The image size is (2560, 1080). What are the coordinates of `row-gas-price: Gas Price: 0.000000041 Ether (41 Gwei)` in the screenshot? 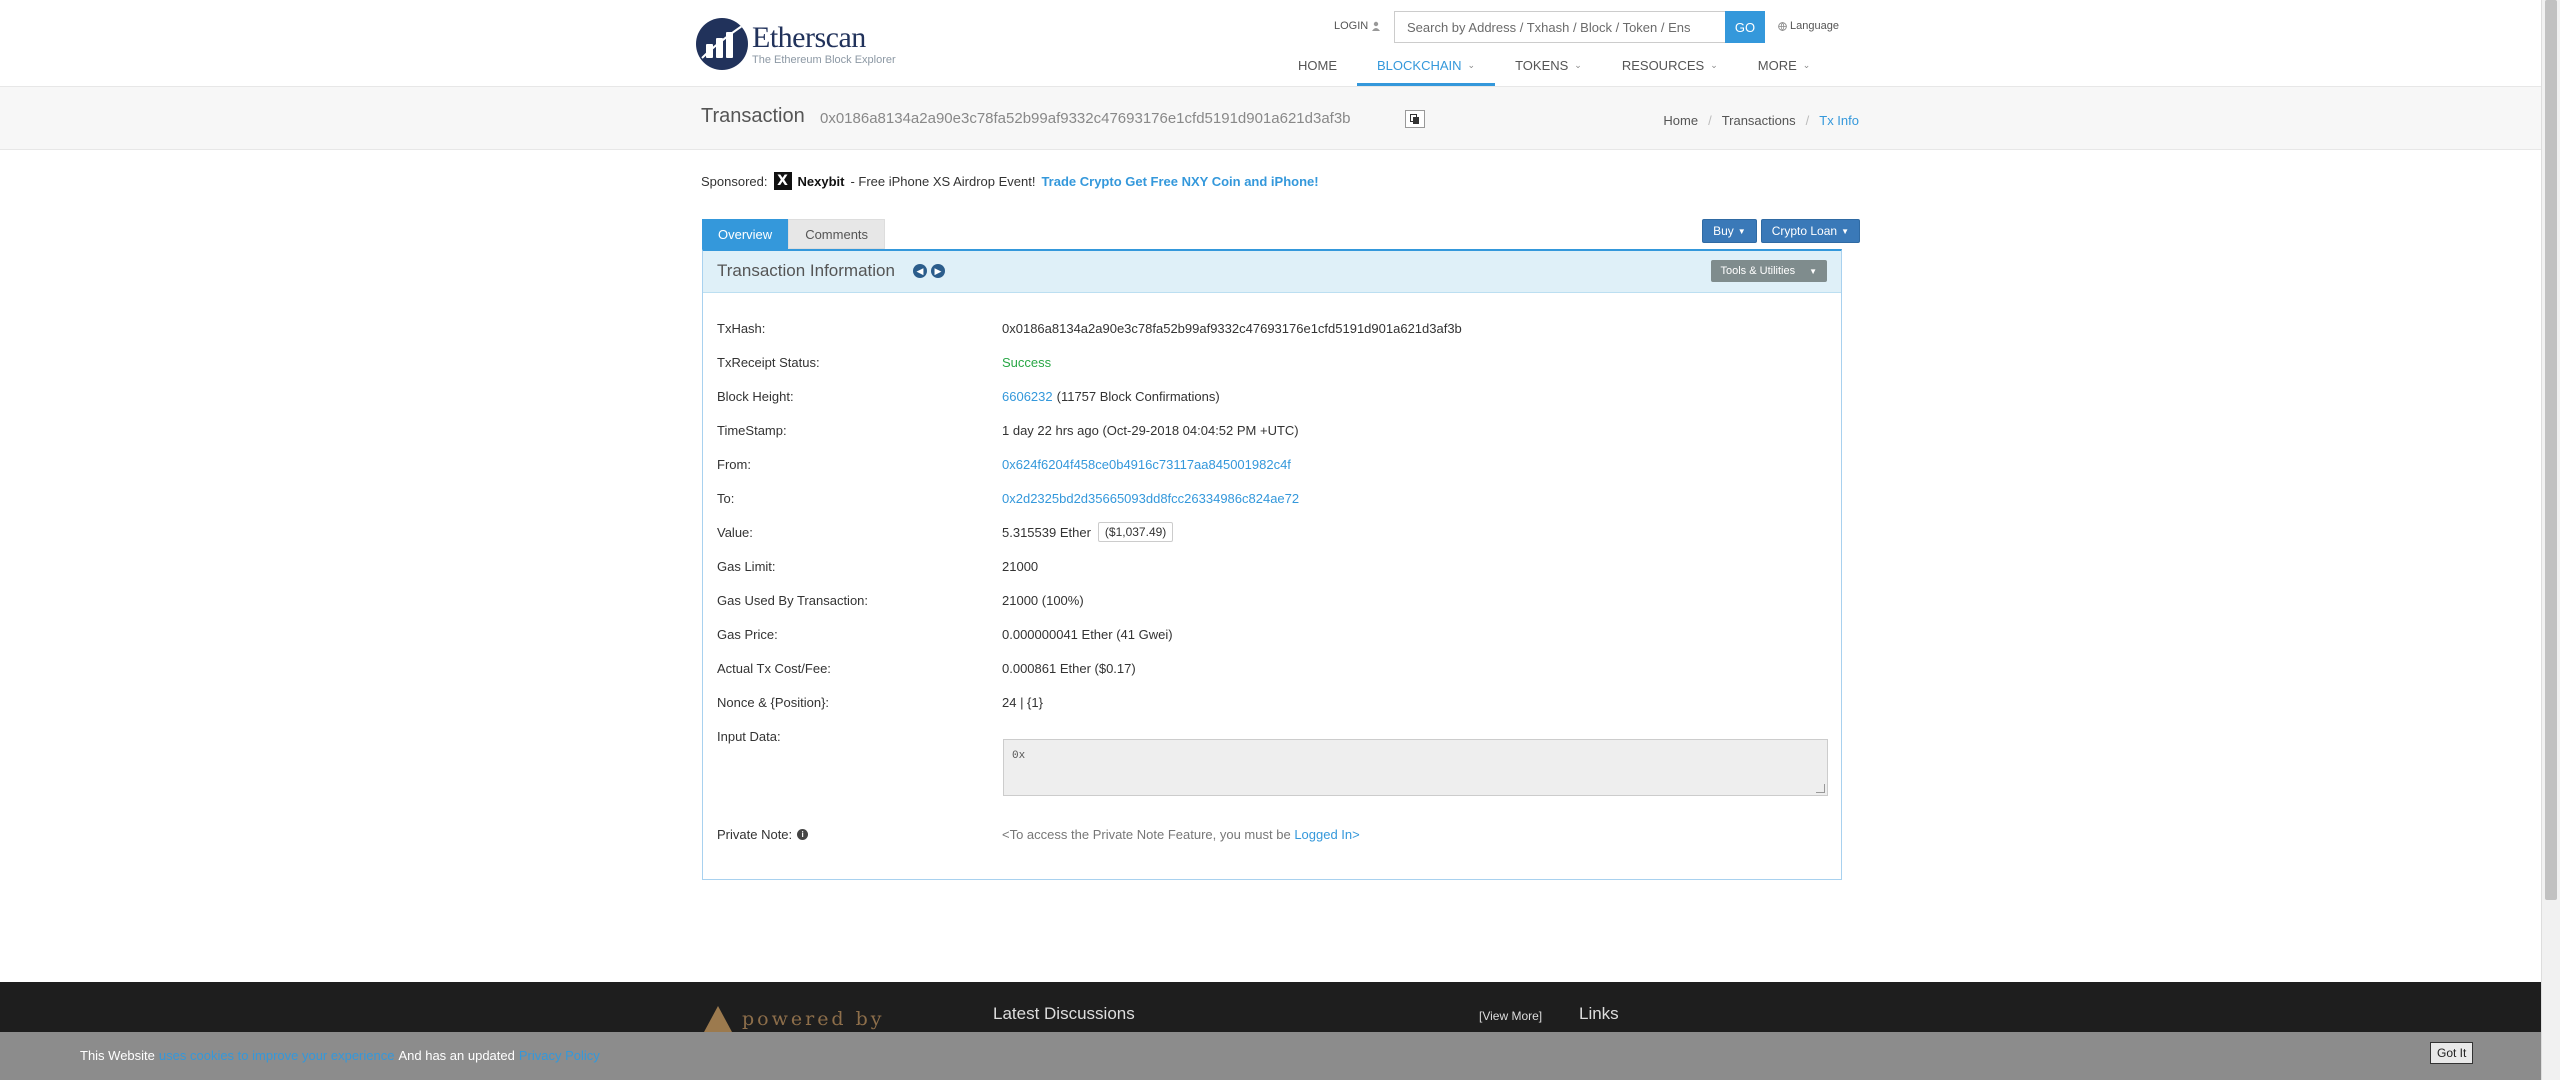 It's located at (1272, 634).